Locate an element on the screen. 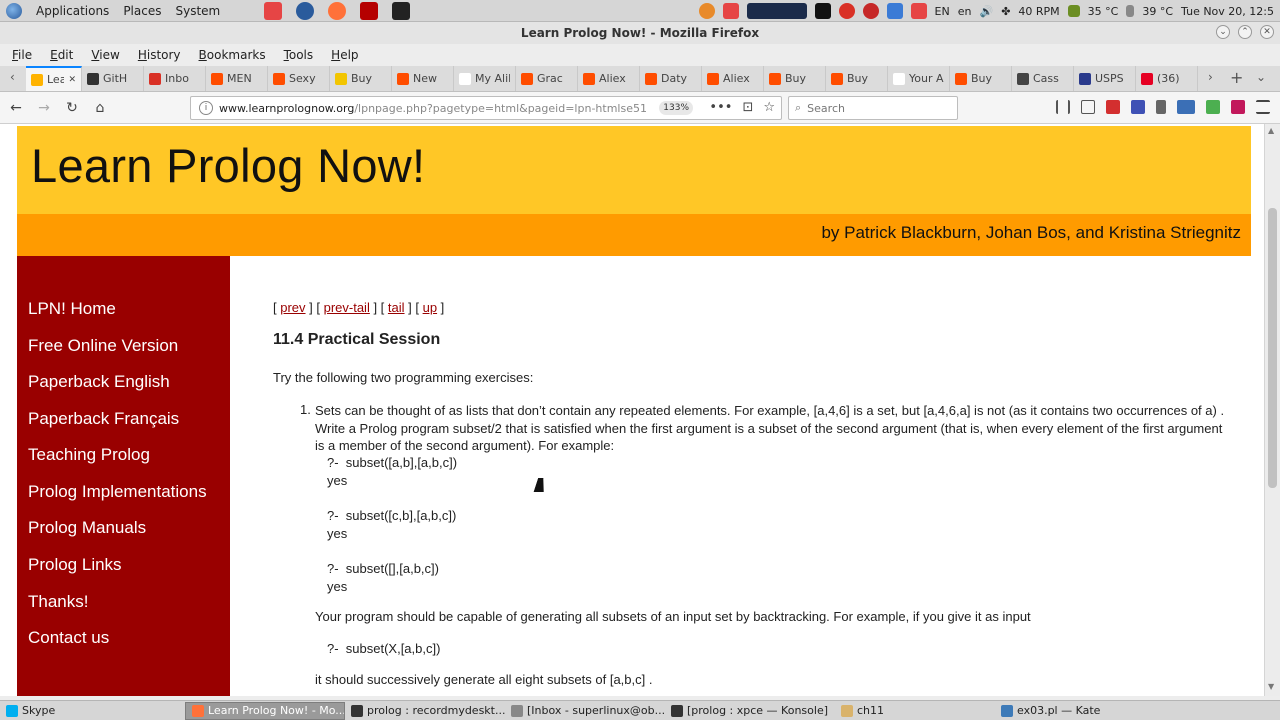 This screenshot has width=1280, height=720. extension-2-icon is located at coordinates (1186, 107).